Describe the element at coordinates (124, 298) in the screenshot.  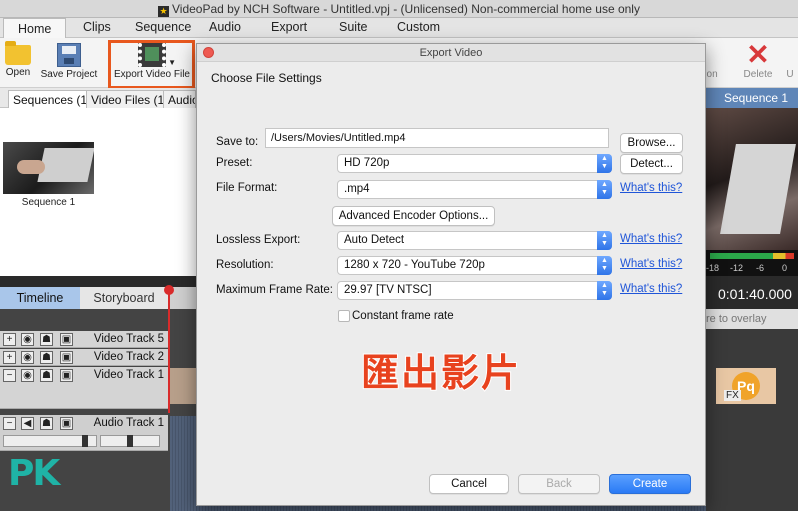
I see `tab-storyboard: Storyboard` at that location.